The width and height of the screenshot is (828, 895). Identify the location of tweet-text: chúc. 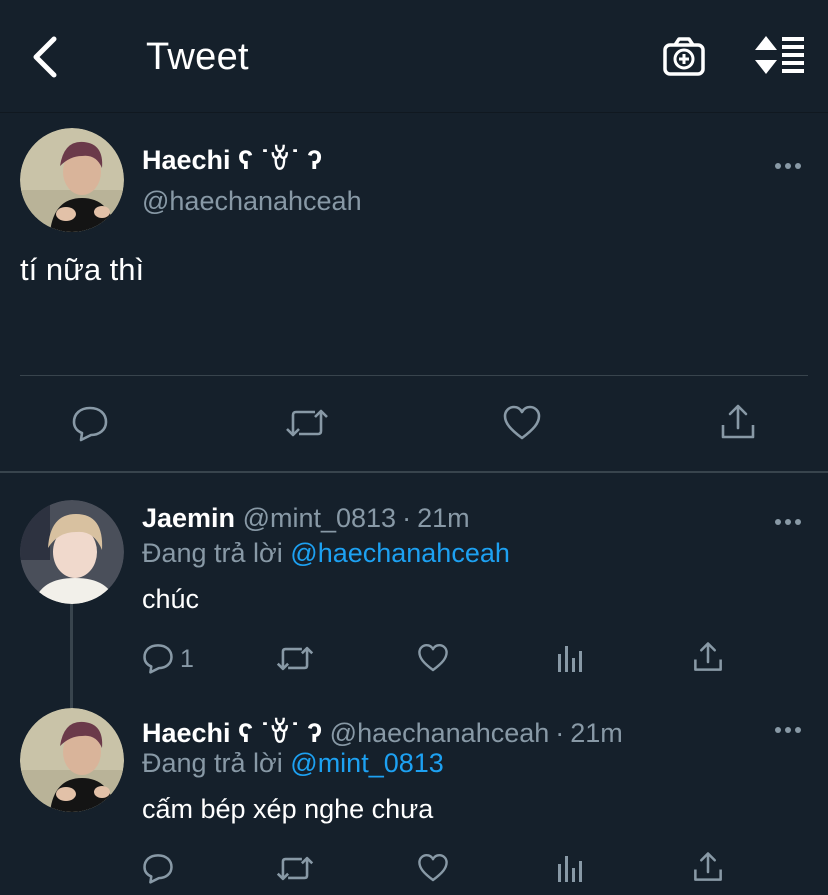
(171, 599).